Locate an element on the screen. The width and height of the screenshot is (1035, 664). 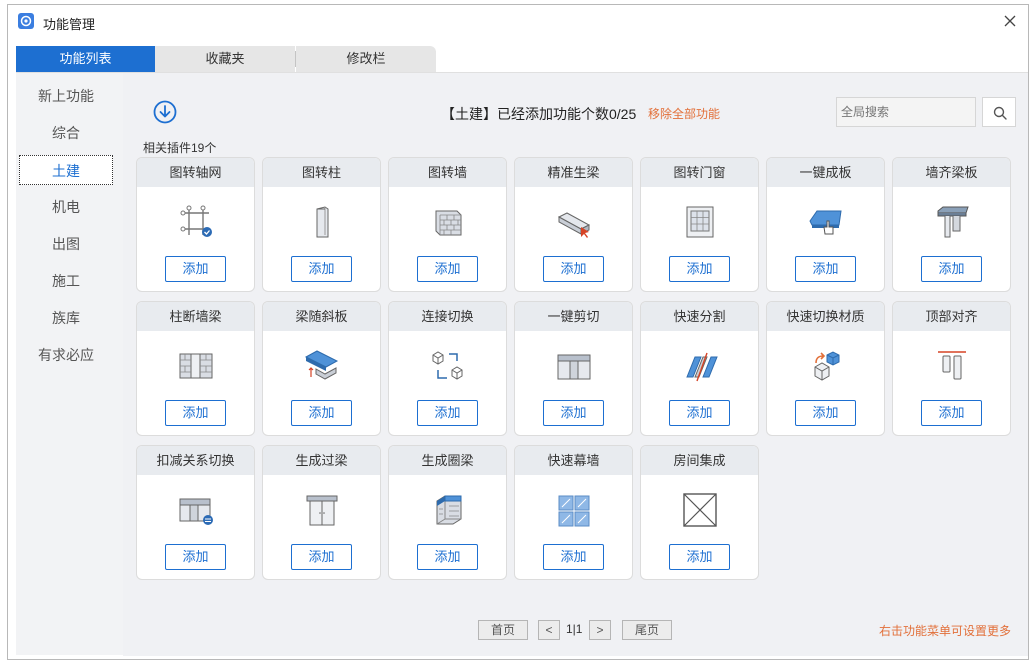
plugin-card-title: 图转柱 is located at coordinates (321, 172).